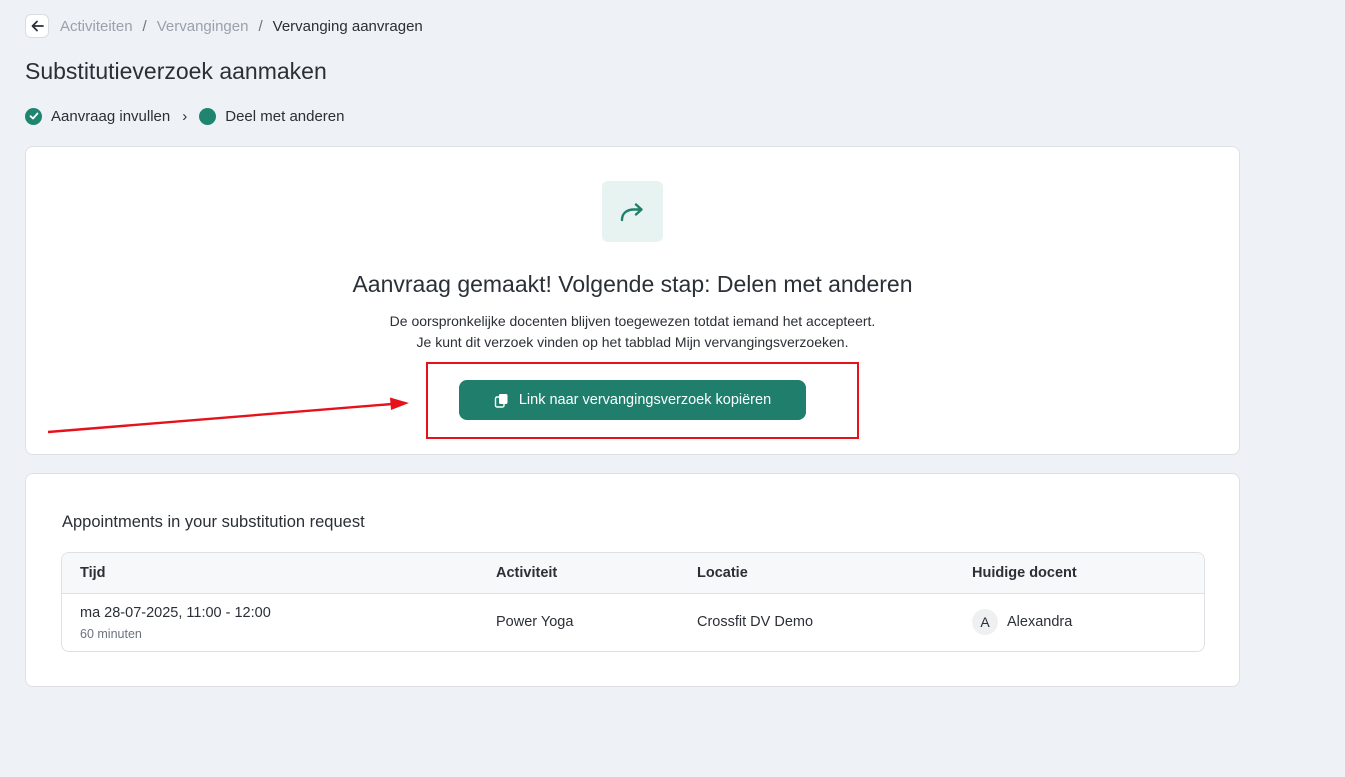 The width and height of the screenshot is (1345, 777). Describe the element at coordinates (96, 26) in the screenshot. I see `breadcrumb-activiteiten-link: Activiteiten` at that location.